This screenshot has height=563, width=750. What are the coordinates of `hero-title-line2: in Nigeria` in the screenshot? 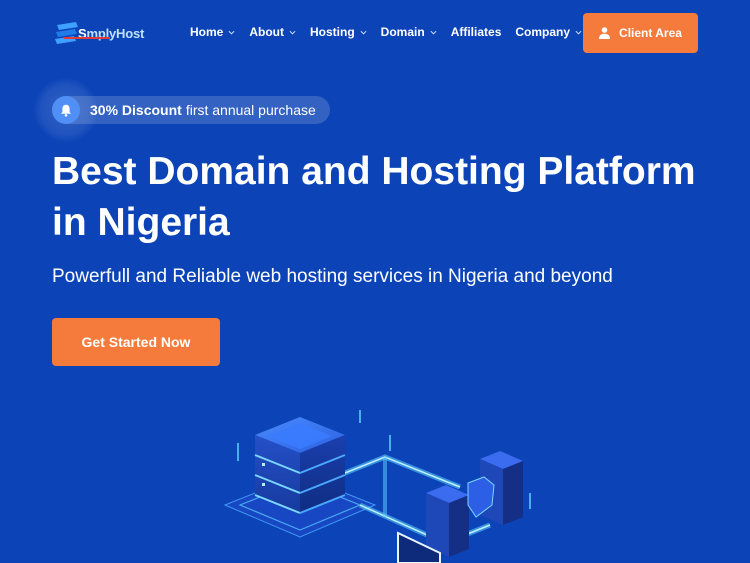 It's located at (141, 222).